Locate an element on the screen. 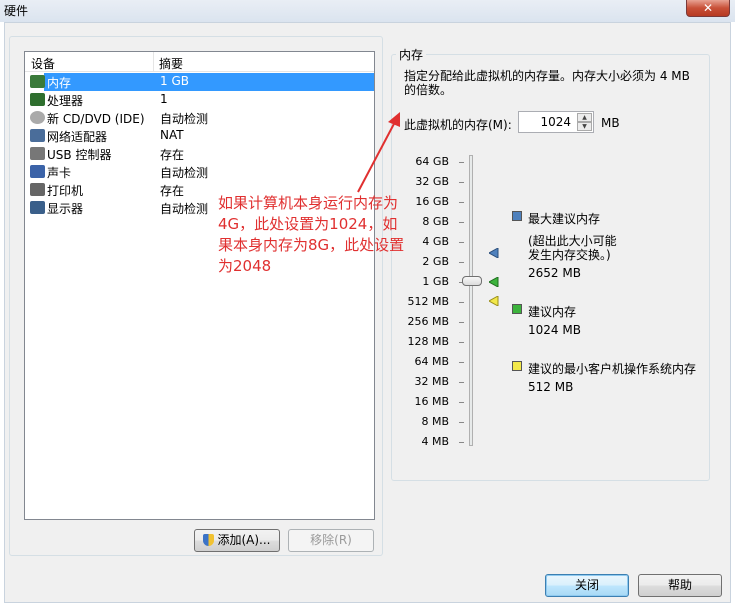 The width and height of the screenshot is (735, 607). display-icon is located at coordinates (37, 207).